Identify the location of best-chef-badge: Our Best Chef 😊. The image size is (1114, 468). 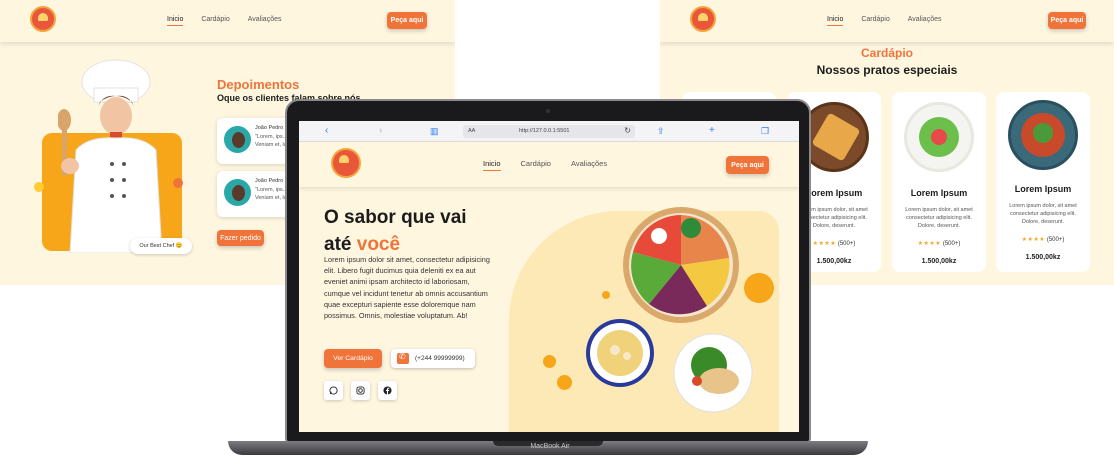
(161, 246).